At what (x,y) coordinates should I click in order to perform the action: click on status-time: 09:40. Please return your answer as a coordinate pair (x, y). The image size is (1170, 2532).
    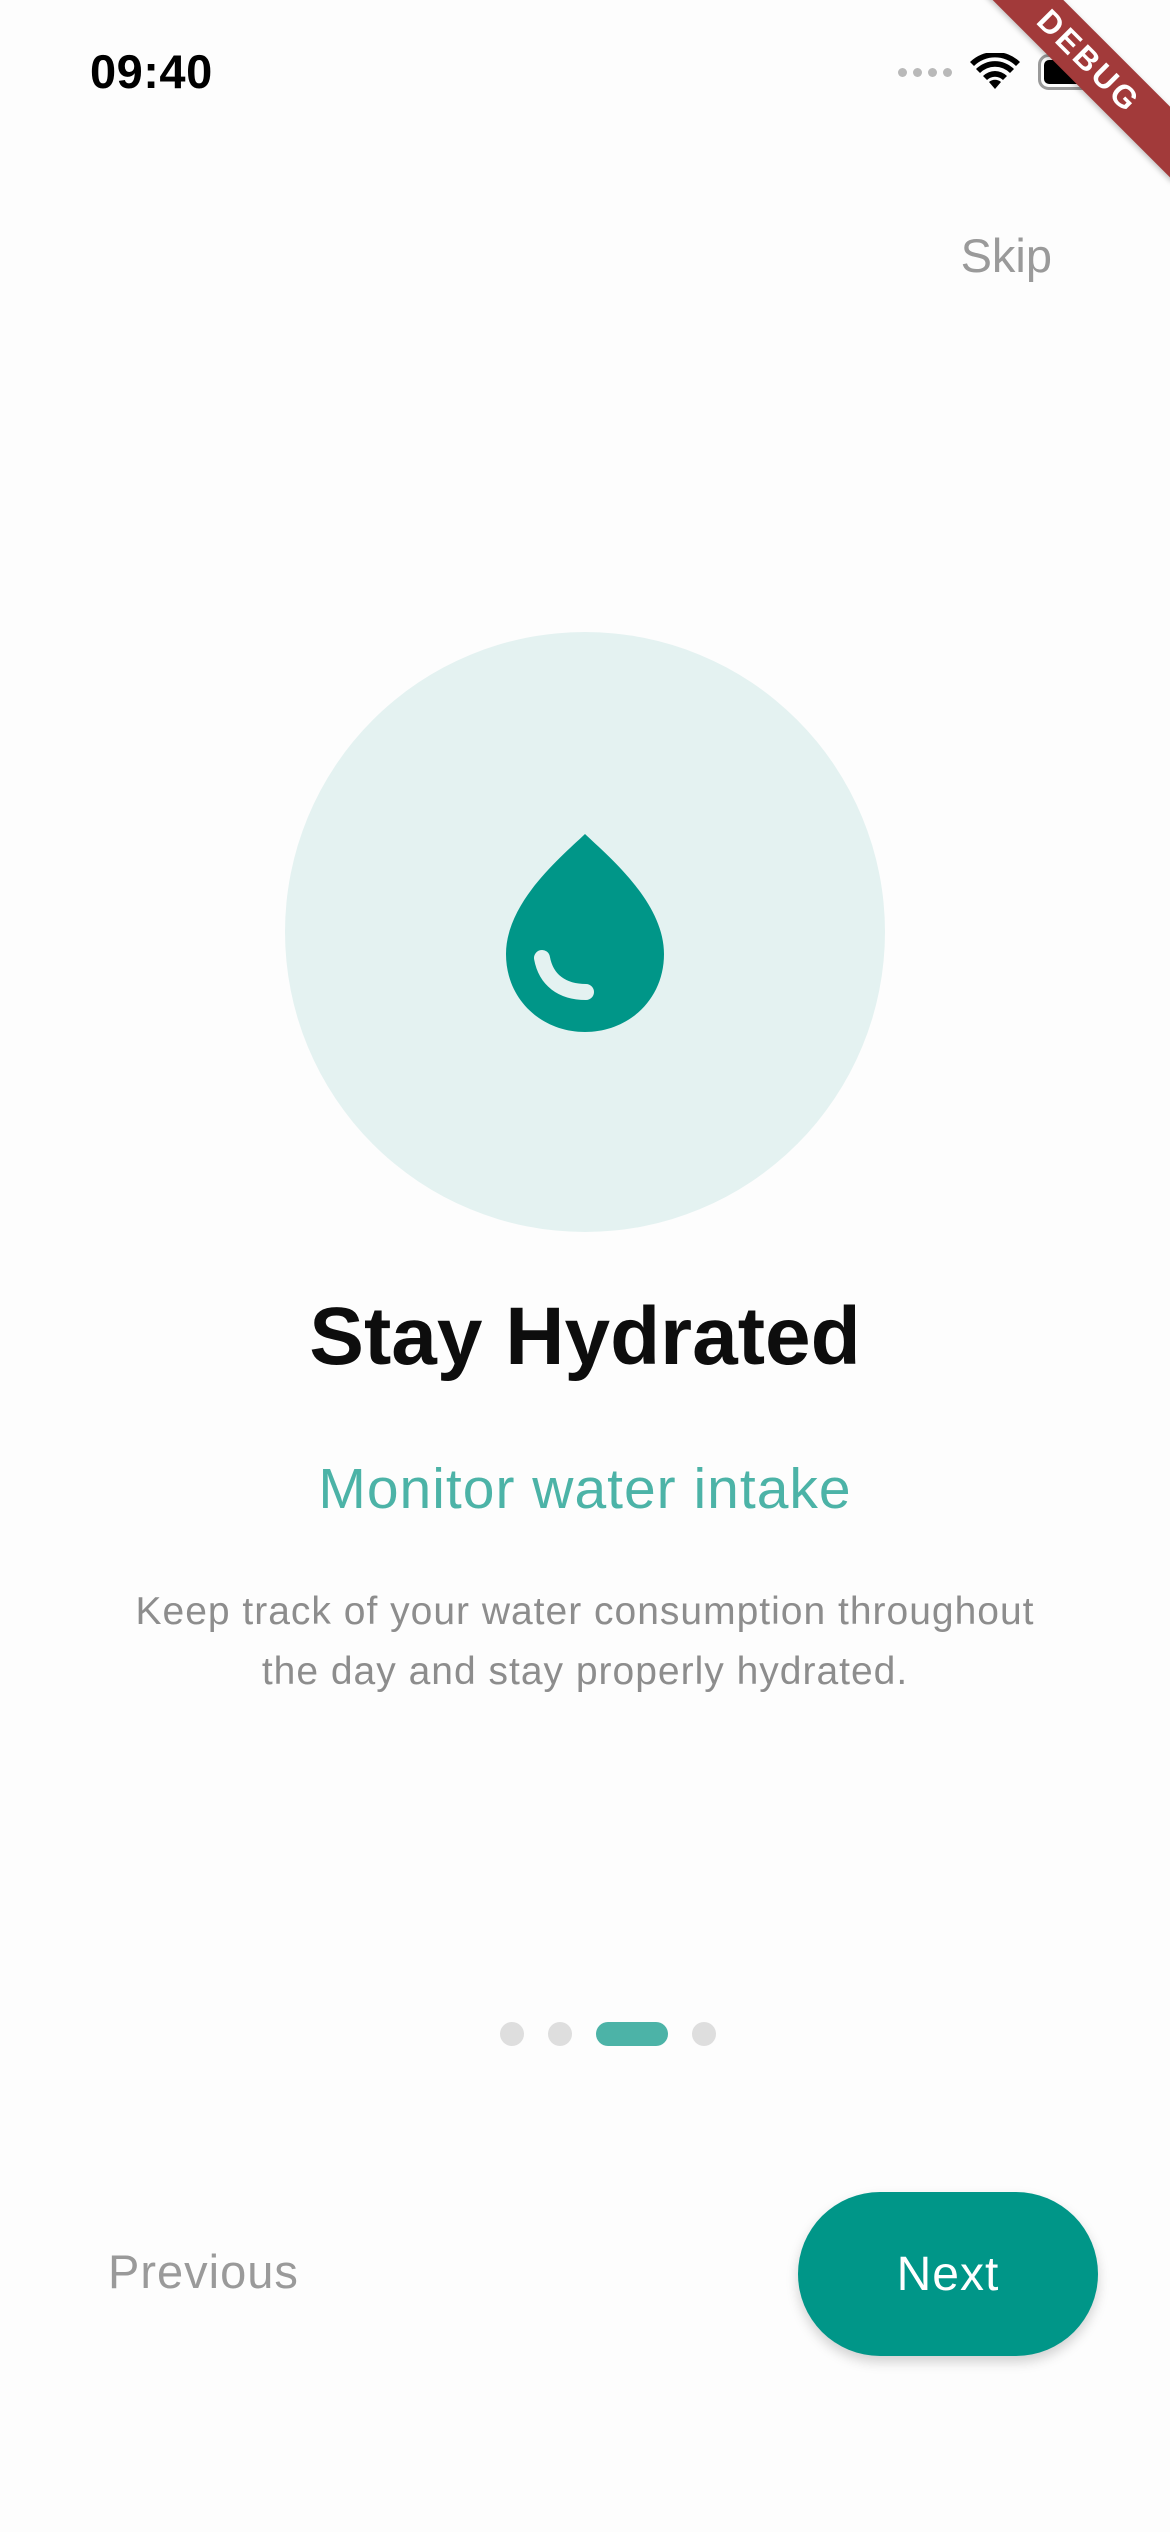
    Looking at the image, I should click on (151, 71).